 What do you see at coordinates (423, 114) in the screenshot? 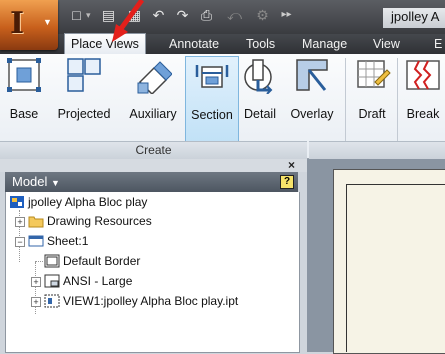
I see `break-label: Break` at bounding box center [423, 114].